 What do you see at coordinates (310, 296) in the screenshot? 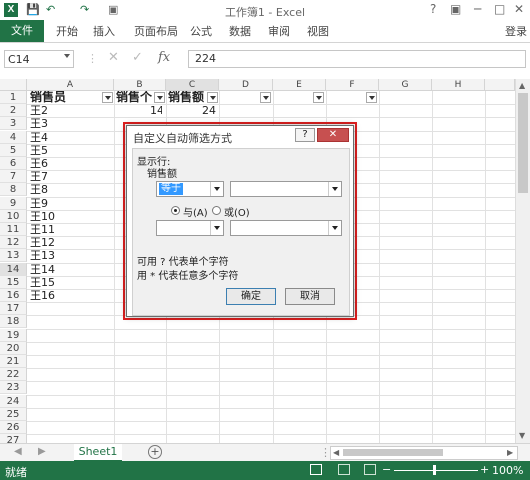
I see `cancel-button: 取消` at bounding box center [310, 296].